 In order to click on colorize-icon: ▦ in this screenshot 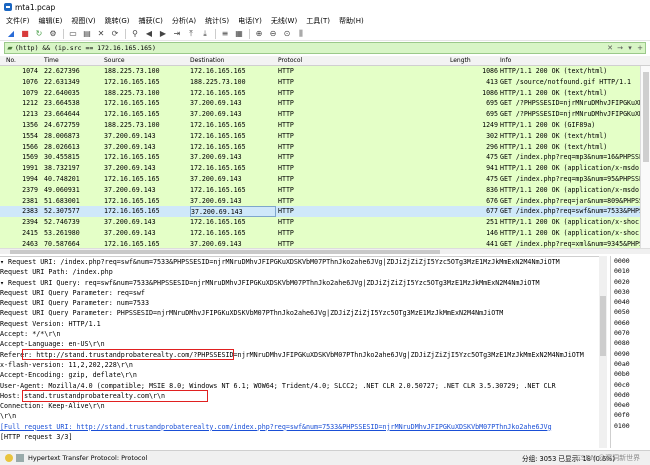, I will do `click(239, 34)`.